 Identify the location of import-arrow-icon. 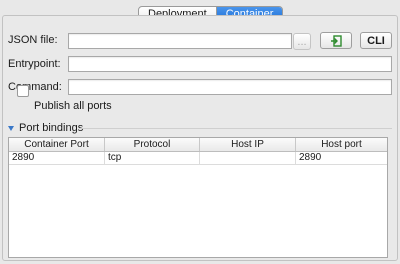
(336, 40).